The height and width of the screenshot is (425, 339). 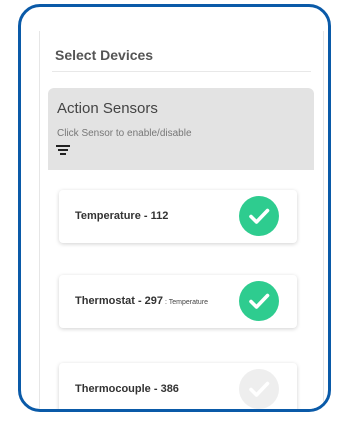 What do you see at coordinates (181, 71) in the screenshot?
I see `divider` at bounding box center [181, 71].